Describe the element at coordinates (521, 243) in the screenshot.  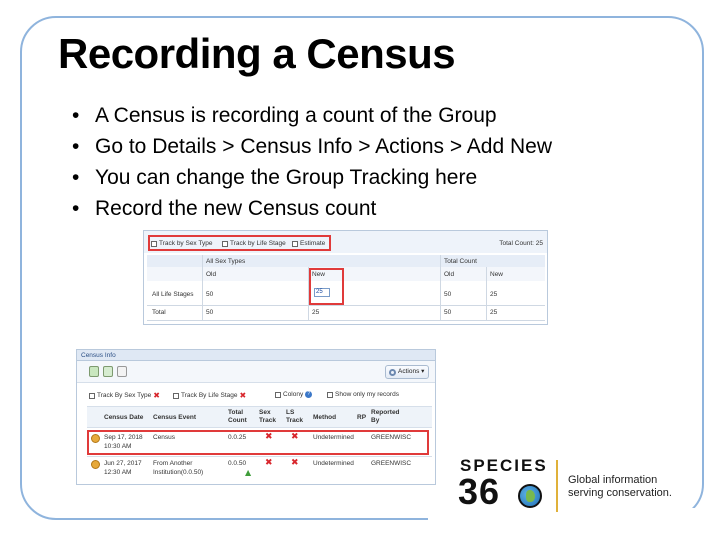
I see `total-count-label: Total Count: 25` at that location.